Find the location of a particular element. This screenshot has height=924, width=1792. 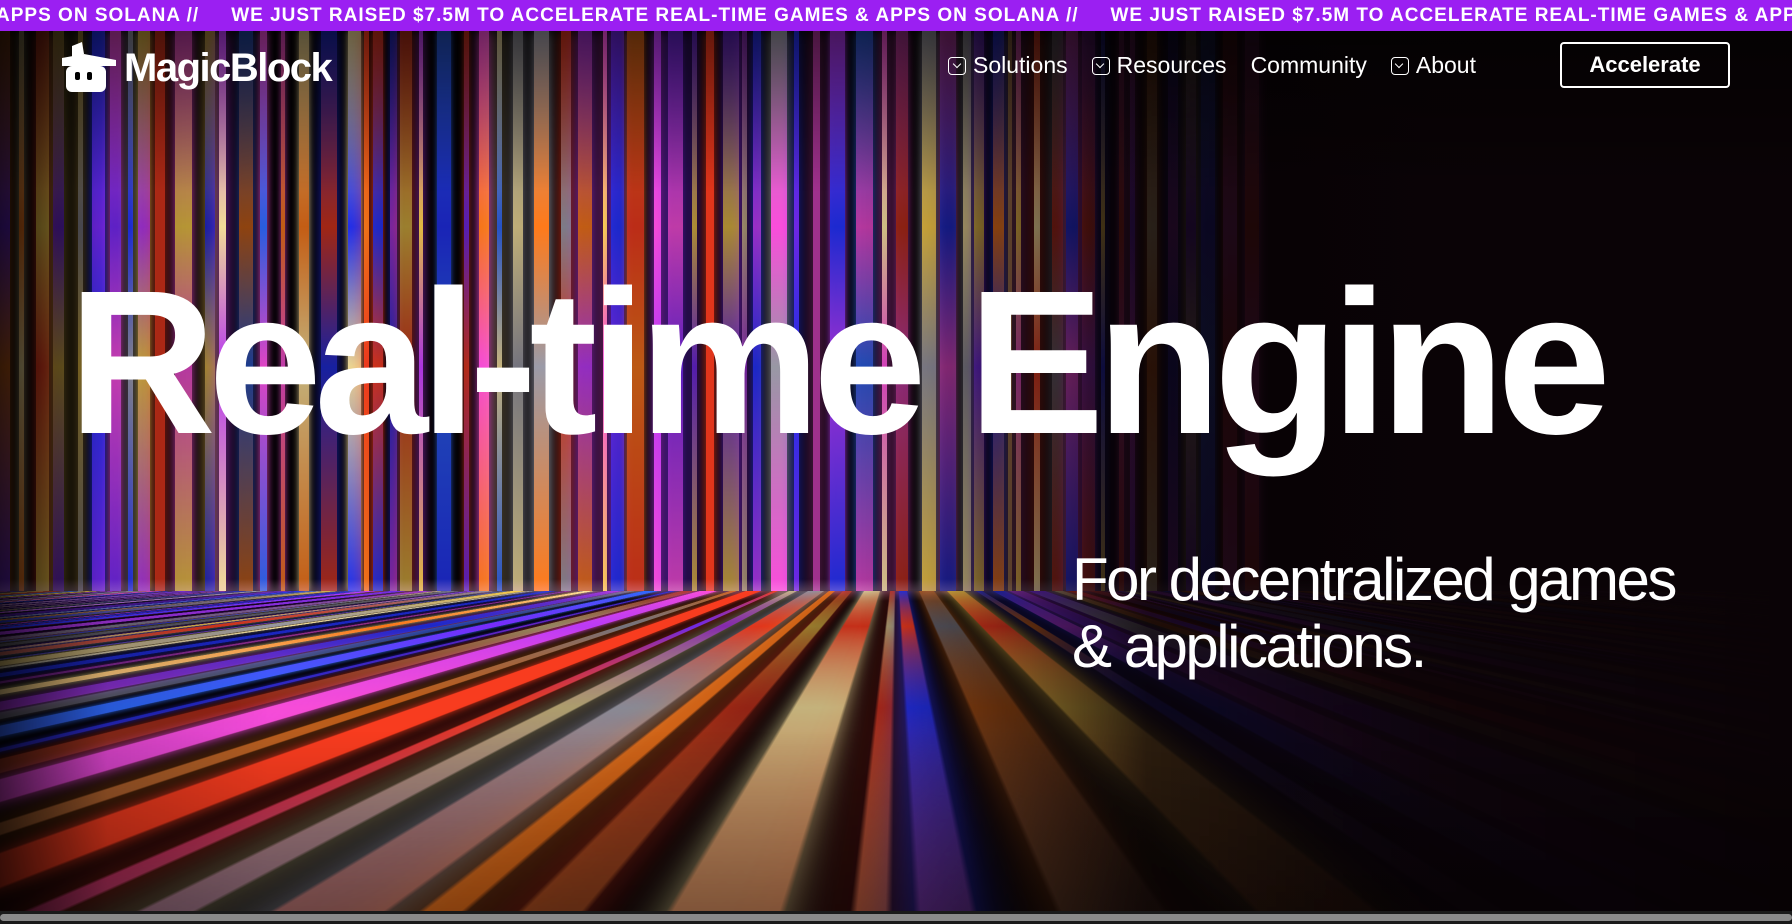

horizontal-scrollbar is located at coordinates (896, 917).